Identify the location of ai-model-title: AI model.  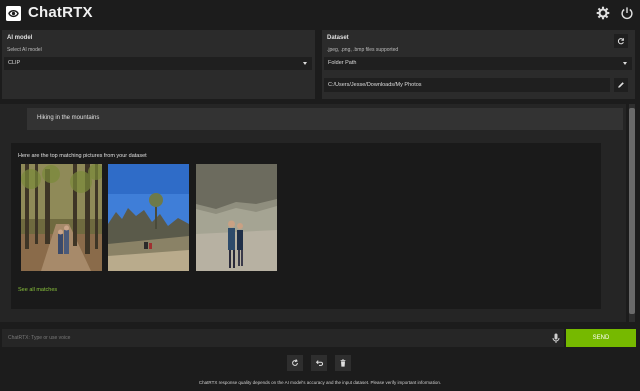
(20, 38).